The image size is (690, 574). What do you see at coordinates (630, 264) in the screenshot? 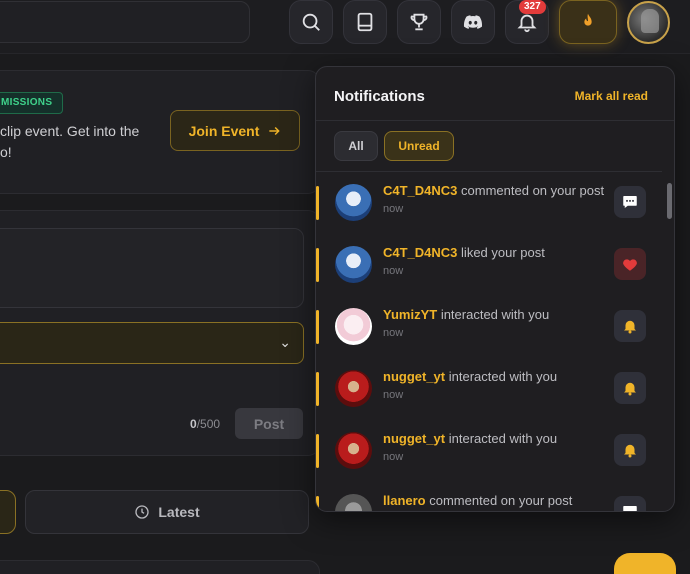
I see `heart-icon` at bounding box center [630, 264].